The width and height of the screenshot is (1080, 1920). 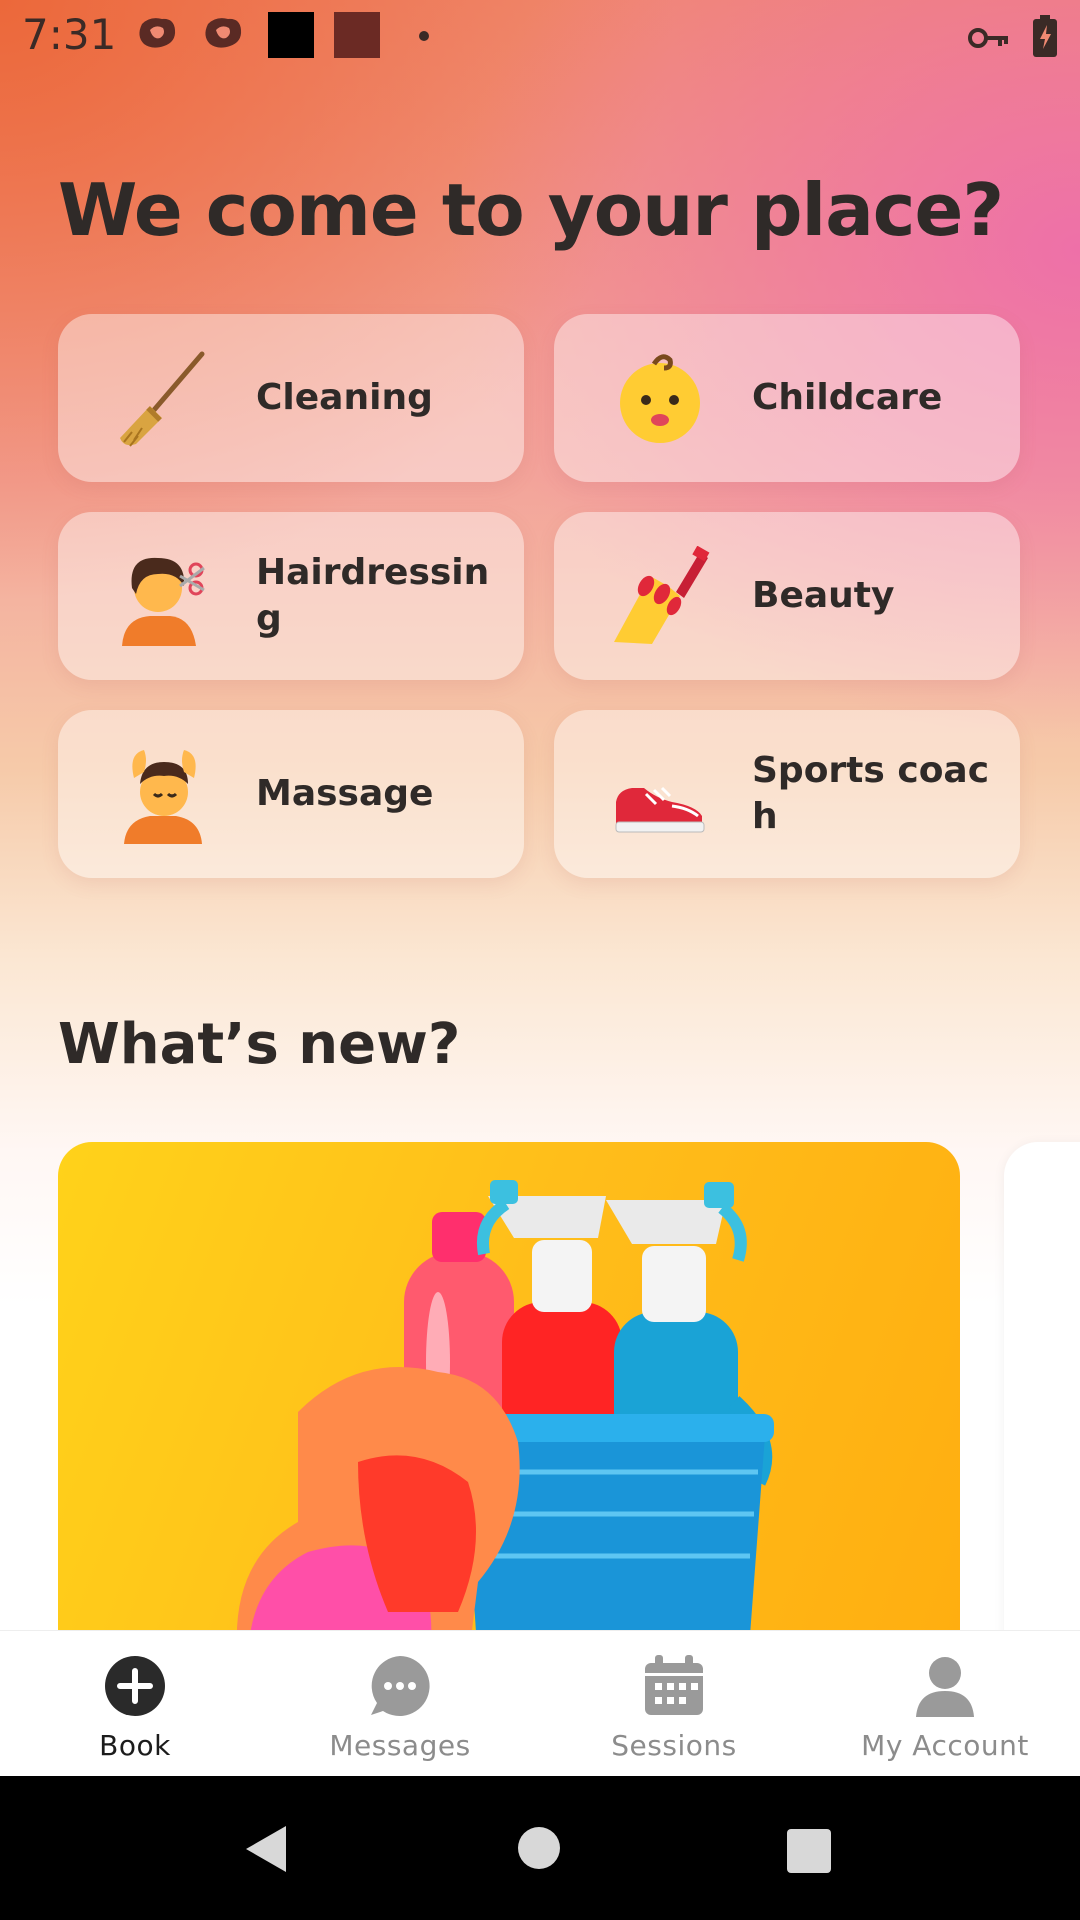 I want to click on news-card-next, so click(x=1042, y=1402).